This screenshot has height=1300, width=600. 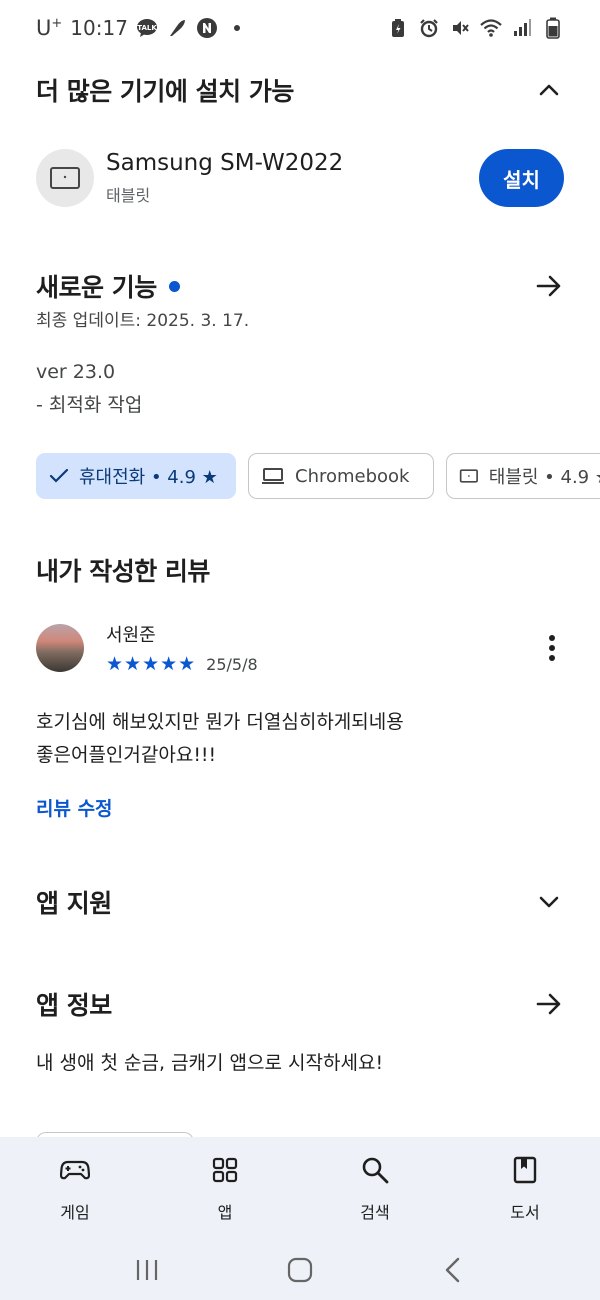 I want to click on laptop-icon, so click(x=273, y=476).